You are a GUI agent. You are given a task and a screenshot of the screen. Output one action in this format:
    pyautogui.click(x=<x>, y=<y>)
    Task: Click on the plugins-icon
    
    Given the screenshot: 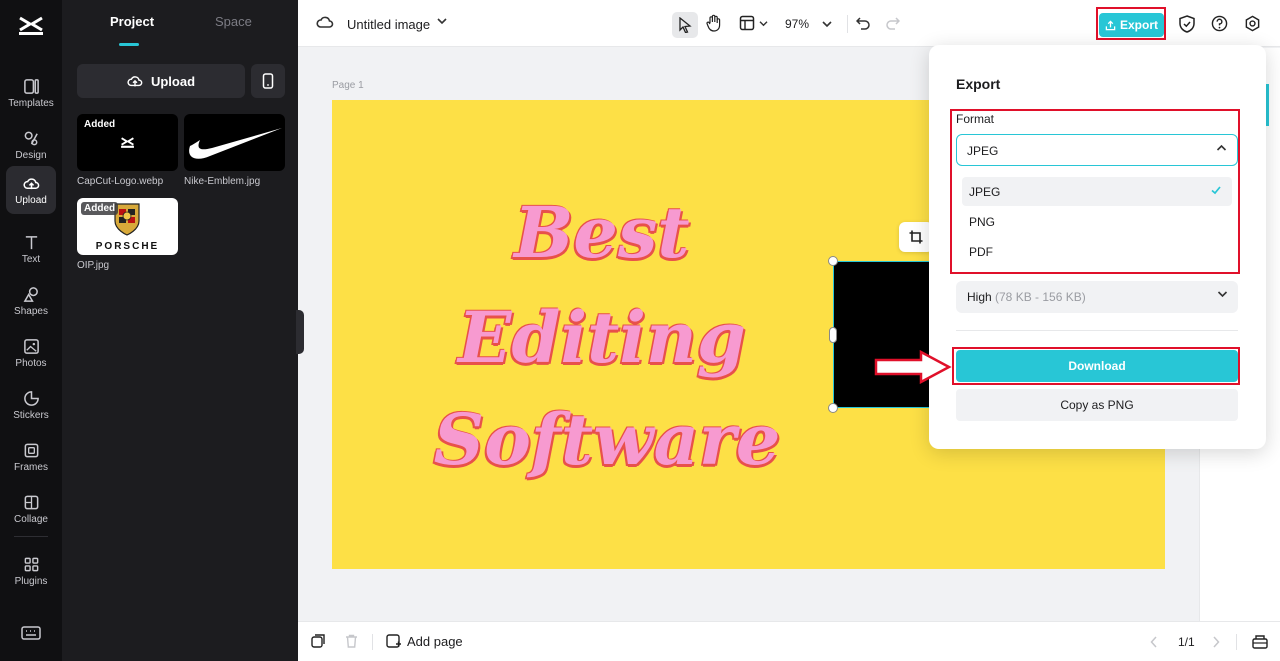 What is the action you would take?
    pyautogui.click(x=31, y=564)
    